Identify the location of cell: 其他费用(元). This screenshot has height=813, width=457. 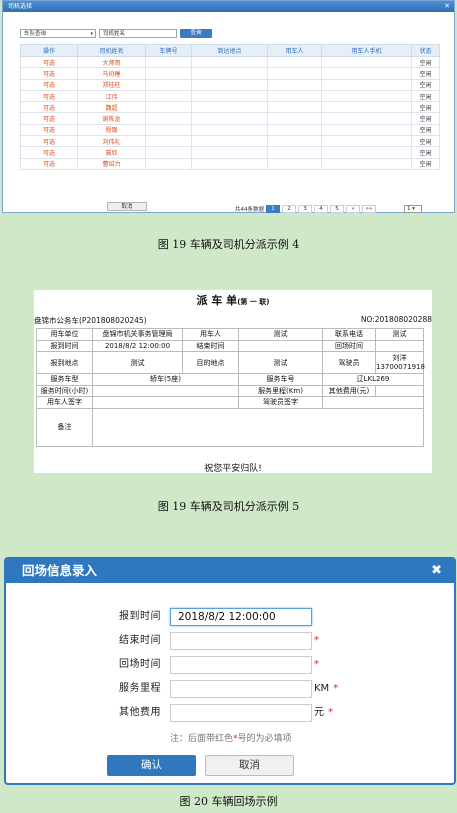
(349, 390).